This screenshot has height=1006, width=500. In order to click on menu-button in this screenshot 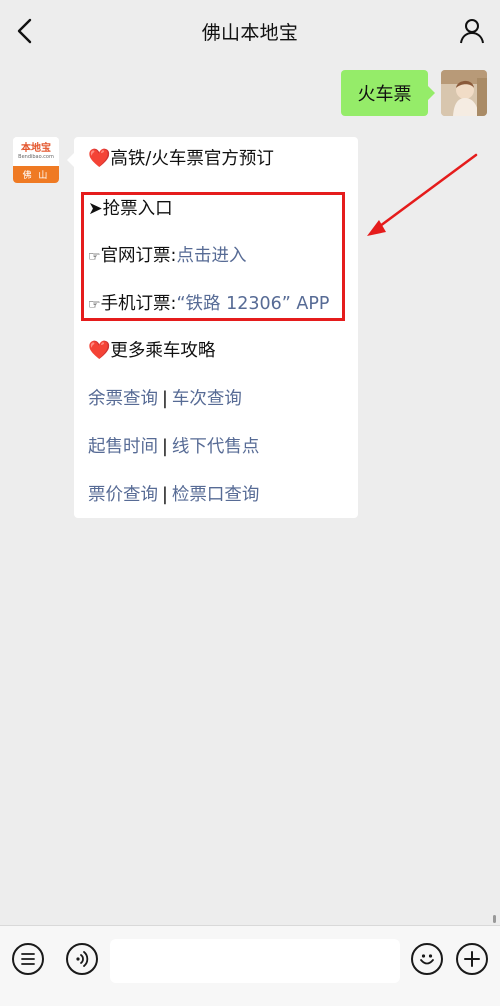, I will do `click(28, 959)`.